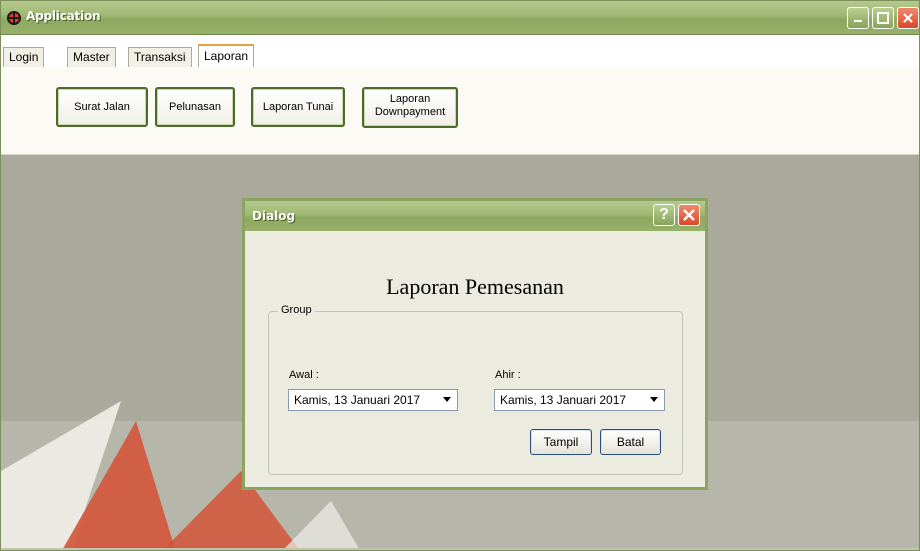 This screenshot has width=920, height=551. Describe the element at coordinates (561, 442) in the screenshot. I see `tampil-button: Tampil` at that location.